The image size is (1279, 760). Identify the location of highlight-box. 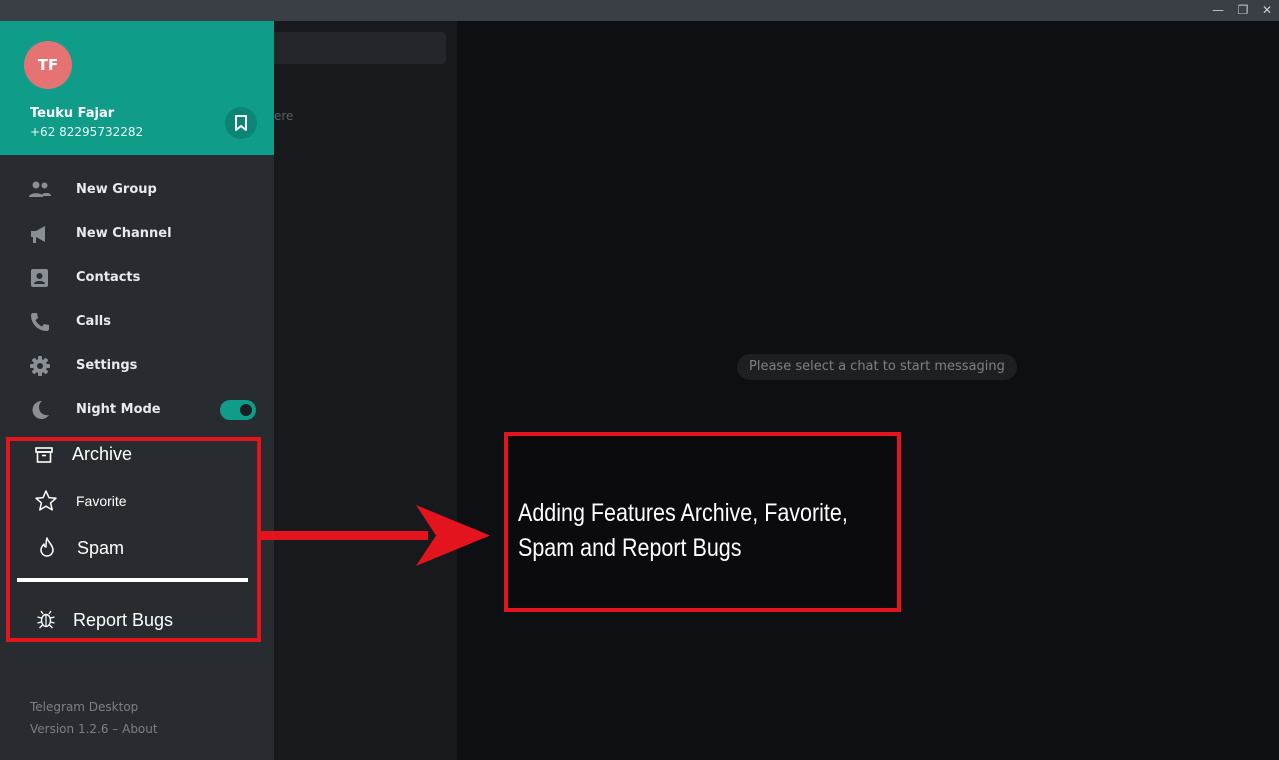
(133, 539).